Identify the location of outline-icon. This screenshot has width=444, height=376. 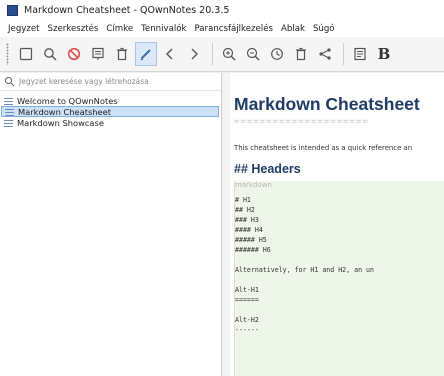
(360, 54).